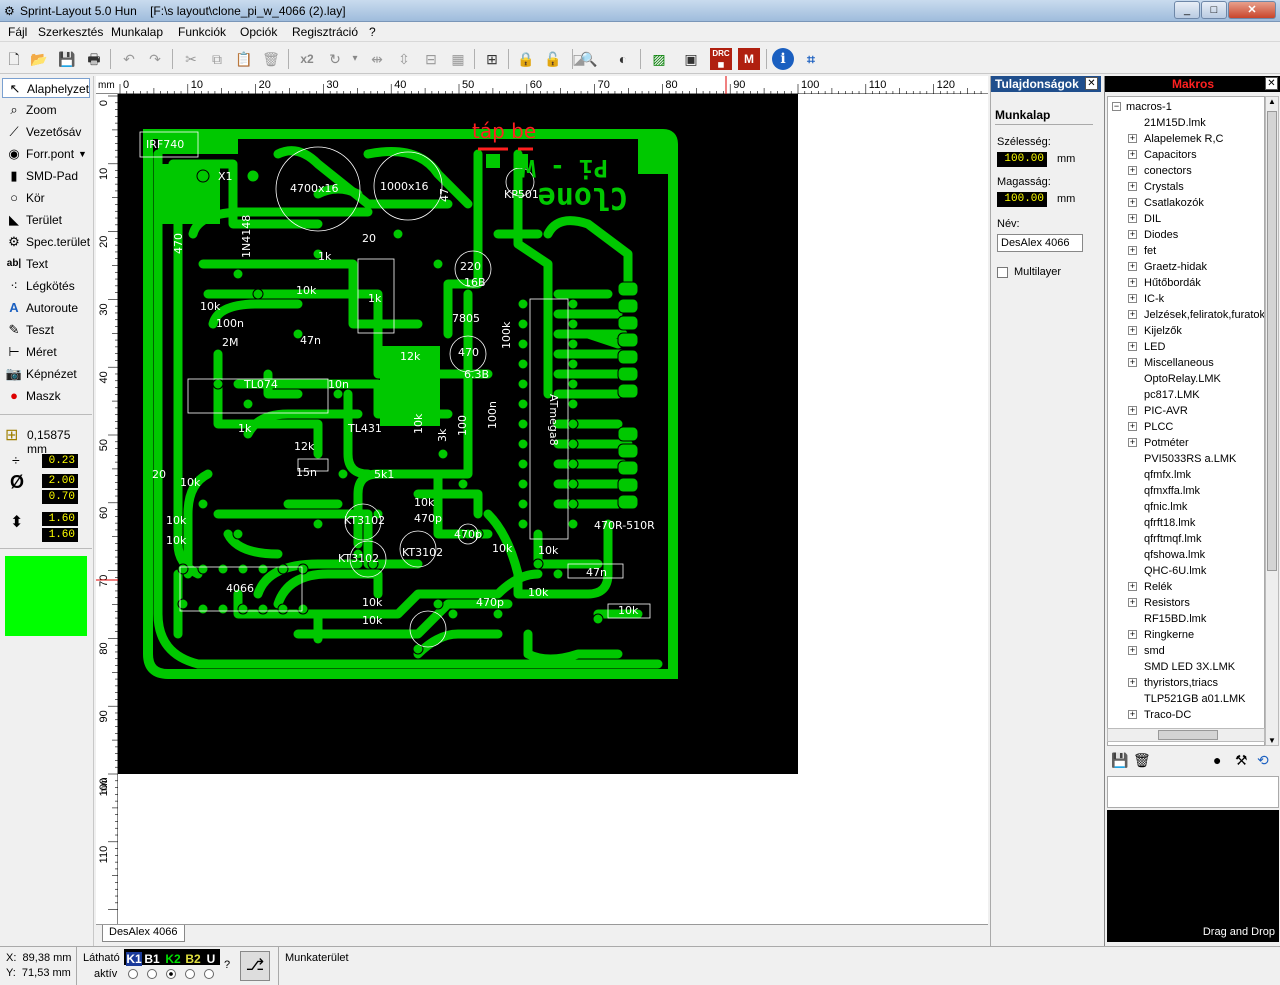 The image size is (1280, 985). Describe the element at coordinates (190, 974) in the screenshot. I see `active-radio-b2` at that location.